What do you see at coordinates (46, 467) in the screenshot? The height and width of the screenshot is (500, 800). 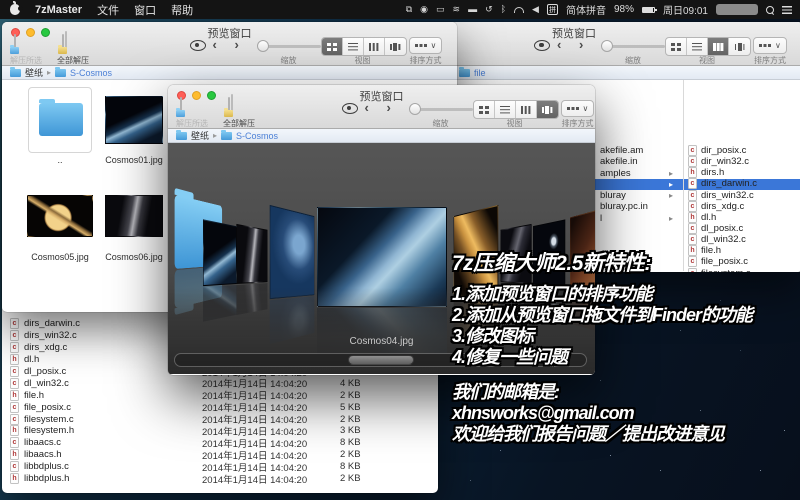 I see `file-name: libbdplus.c` at bounding box center [46, 467].